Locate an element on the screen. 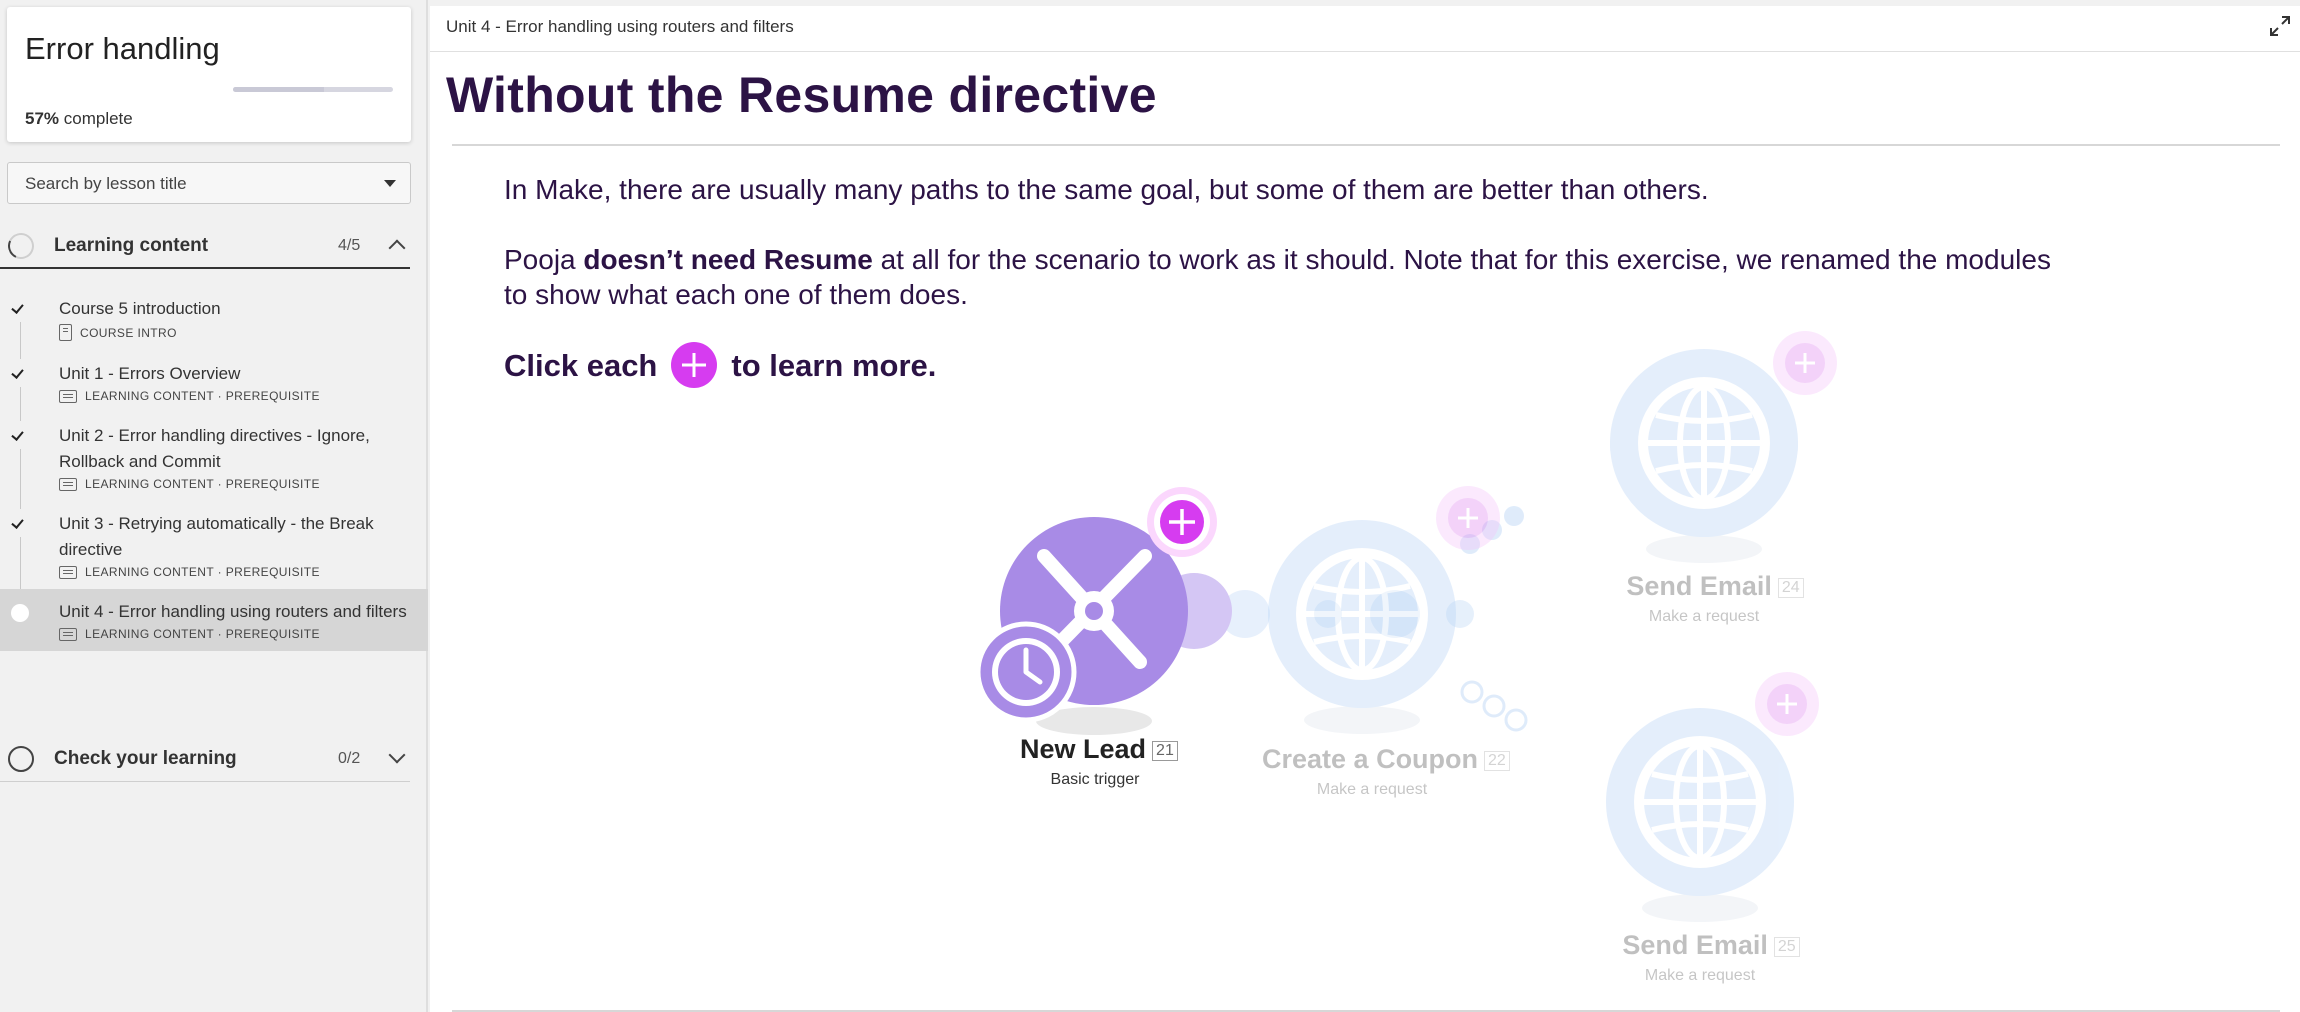 The image size is (2300, 1012). progress-ring-icon is located at coordinates (21, 246).